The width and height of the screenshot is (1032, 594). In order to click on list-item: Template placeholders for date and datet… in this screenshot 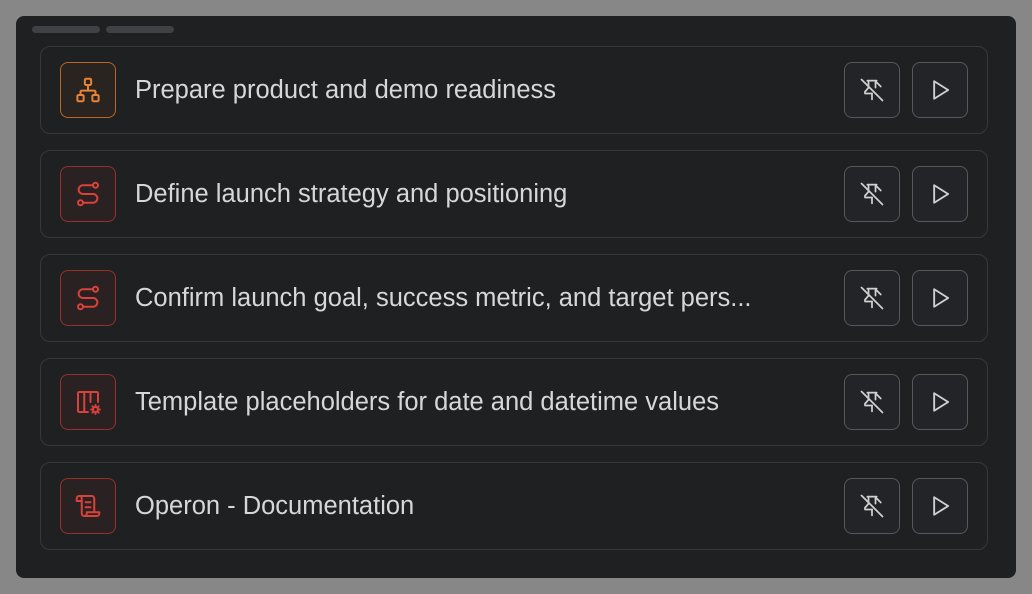, I will do `click(514, 402)`.